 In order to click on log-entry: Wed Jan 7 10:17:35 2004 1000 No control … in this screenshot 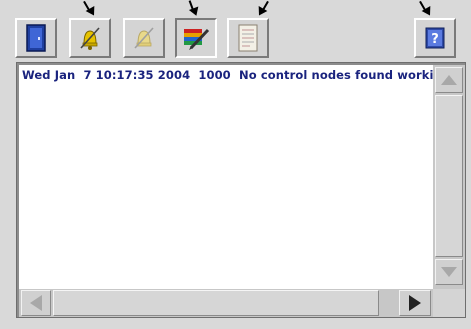, I will do `click(227, 75)`.